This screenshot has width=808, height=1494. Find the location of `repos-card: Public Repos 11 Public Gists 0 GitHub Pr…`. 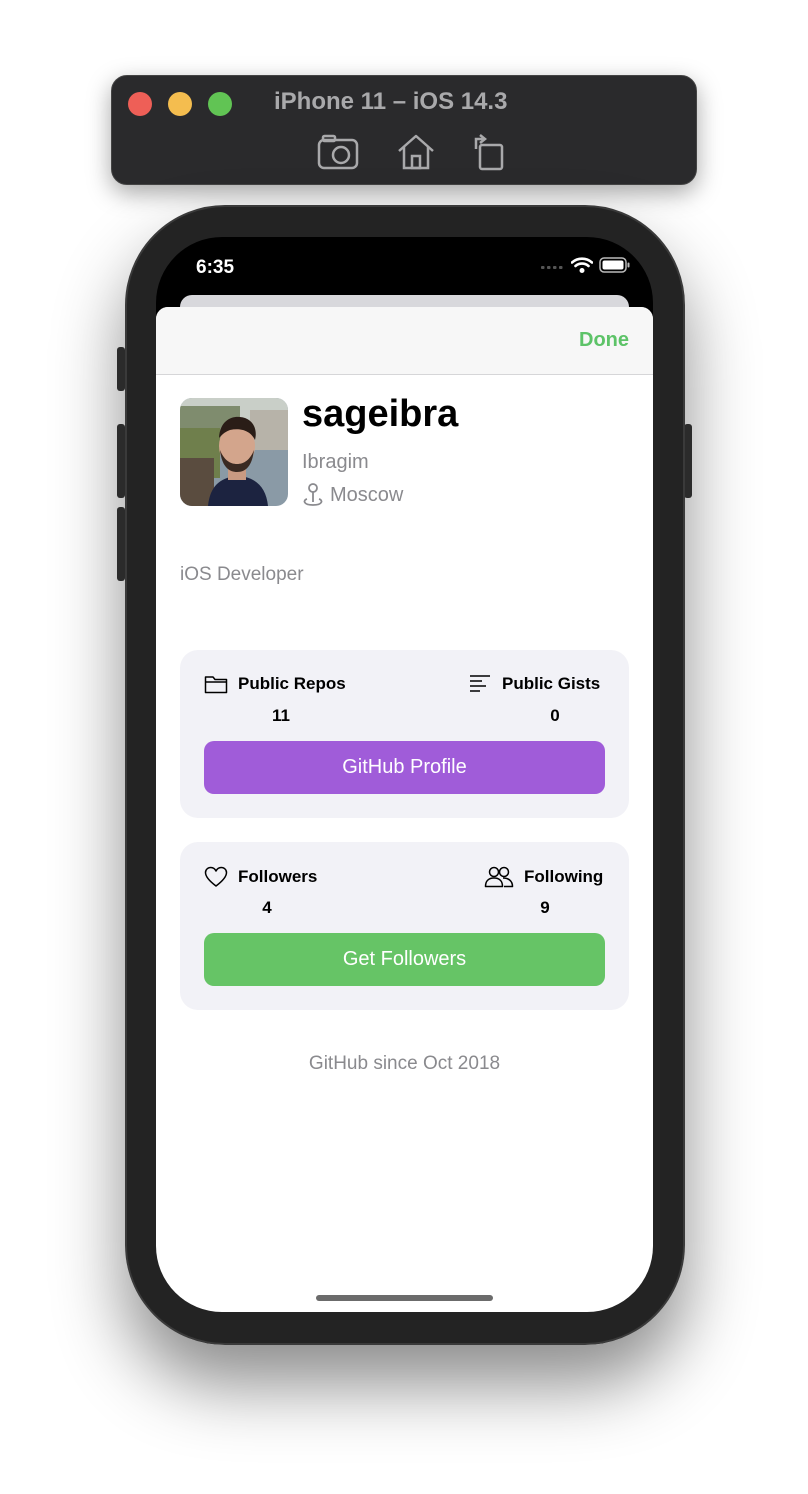

repos-card: Public Repos 11 Public Gists 0 GitHub Pr… is located at coordinates (404, 734).